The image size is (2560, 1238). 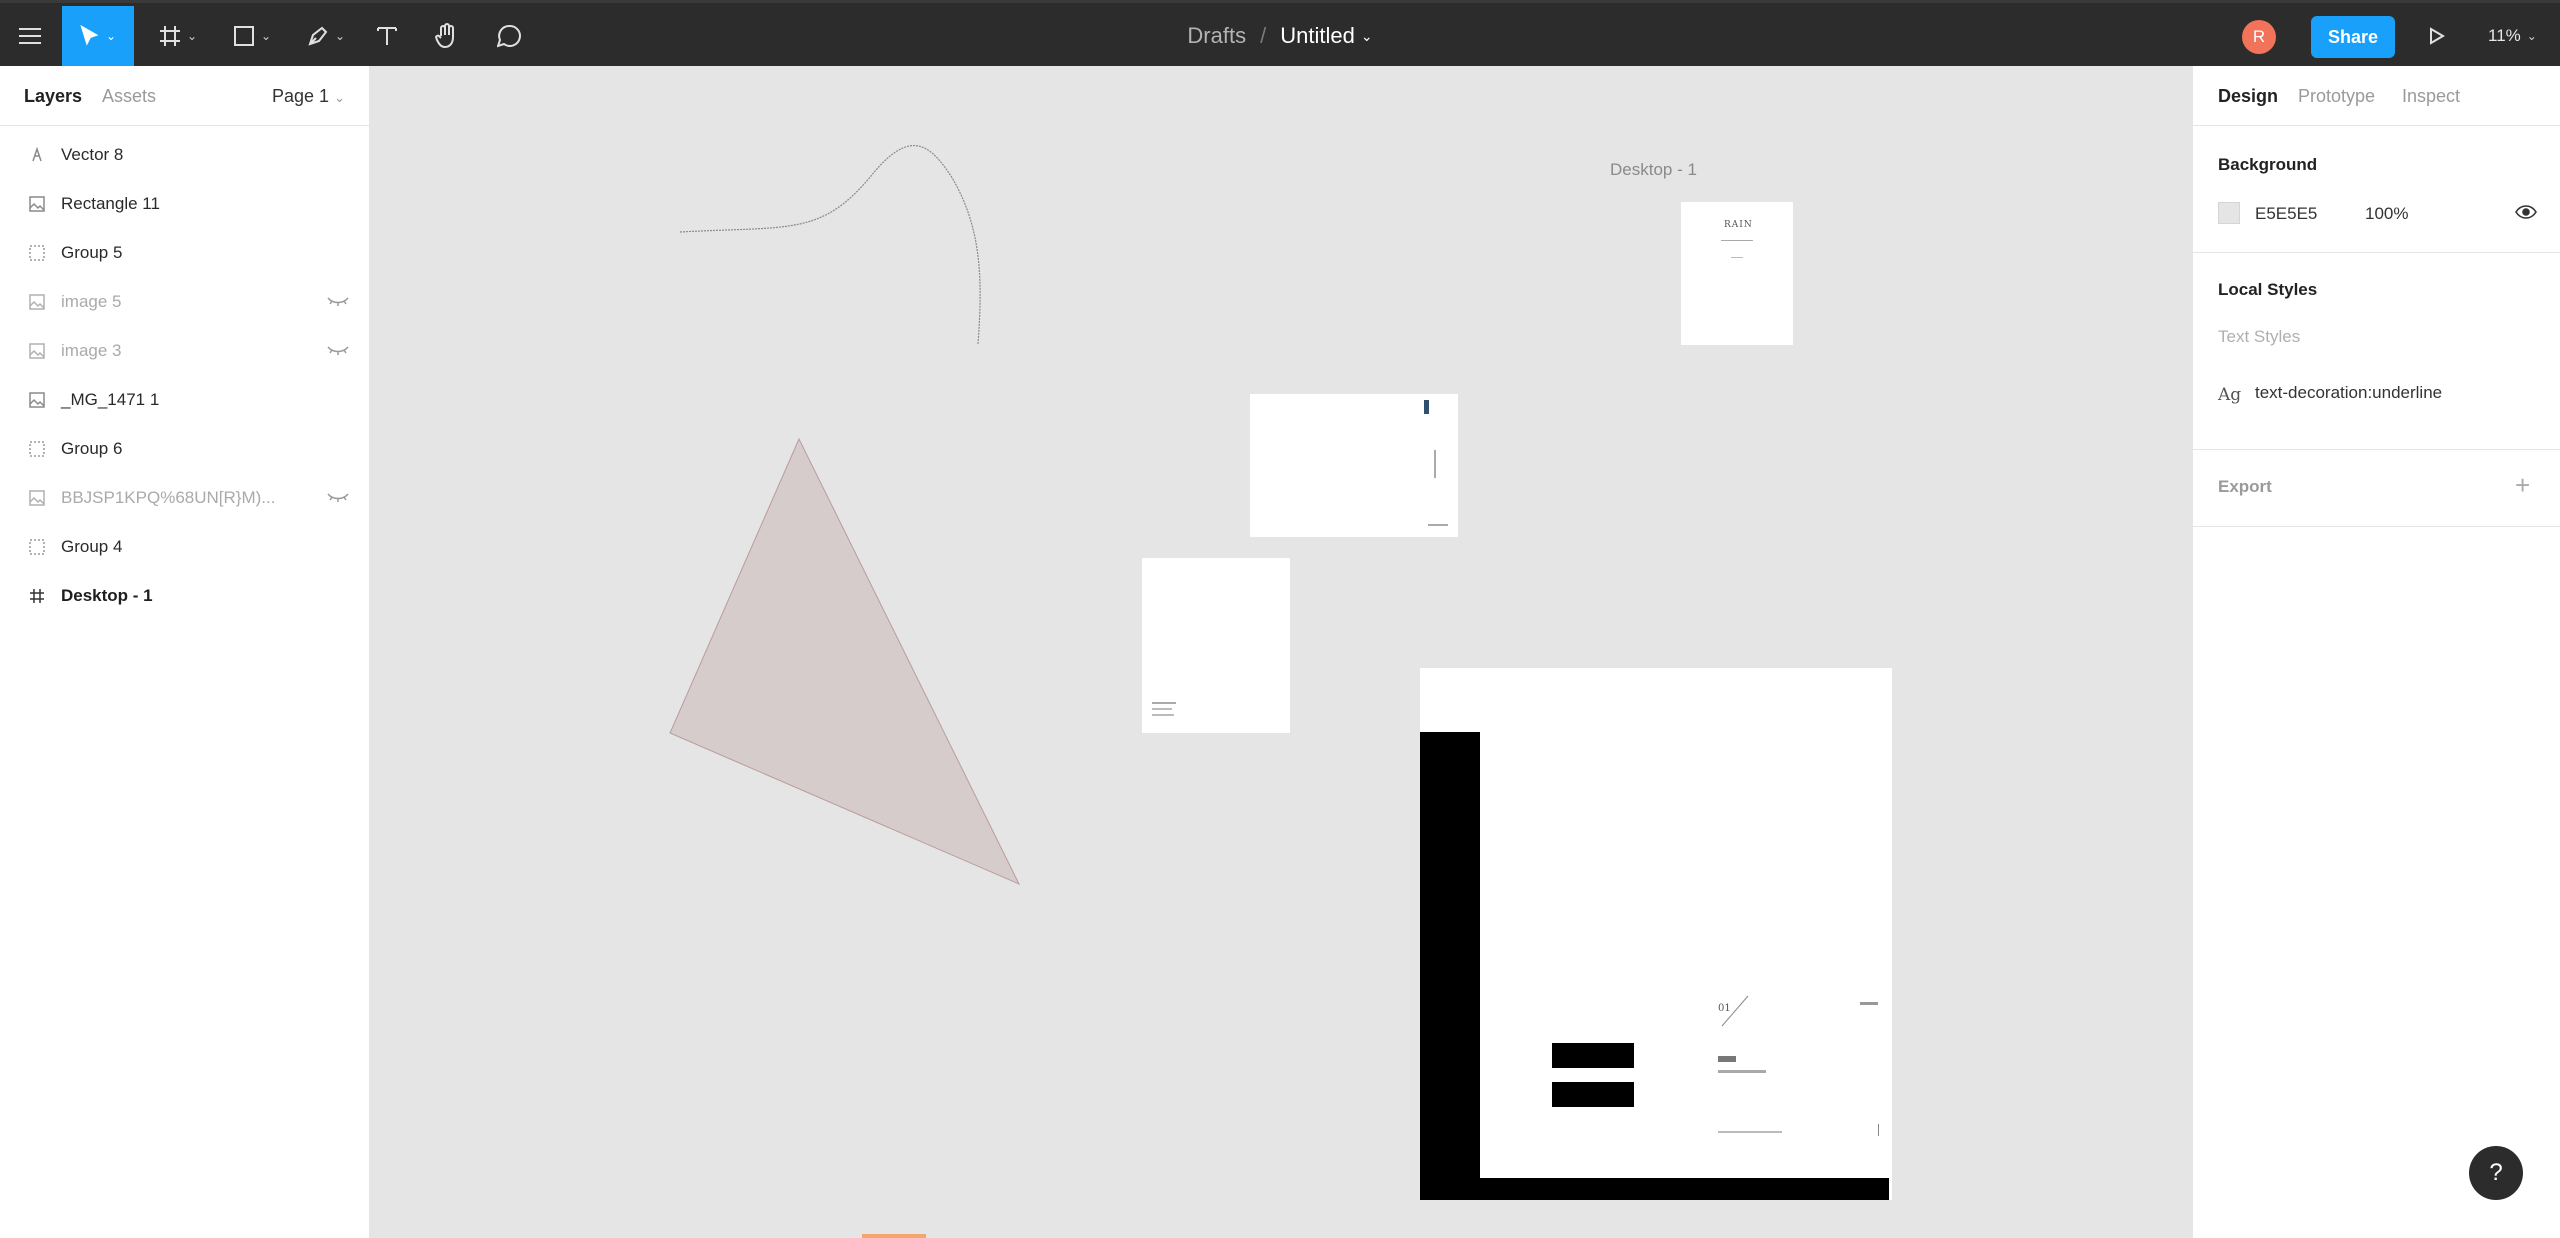 I want to click on play-icon, so click(x=2437, y=36).